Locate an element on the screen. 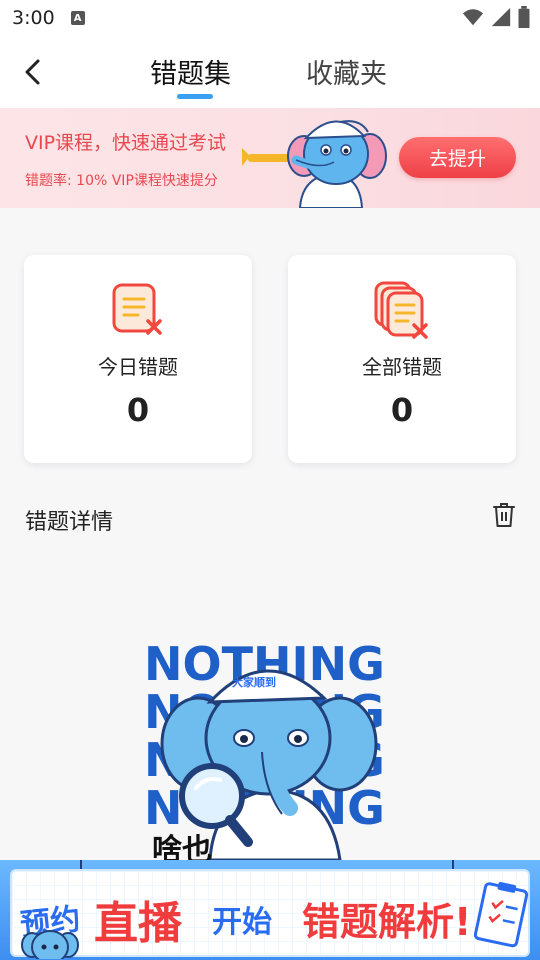 This screenshot has height=960, width=540. cap-text: 大家顺到 is located at coordinates (254, 682).